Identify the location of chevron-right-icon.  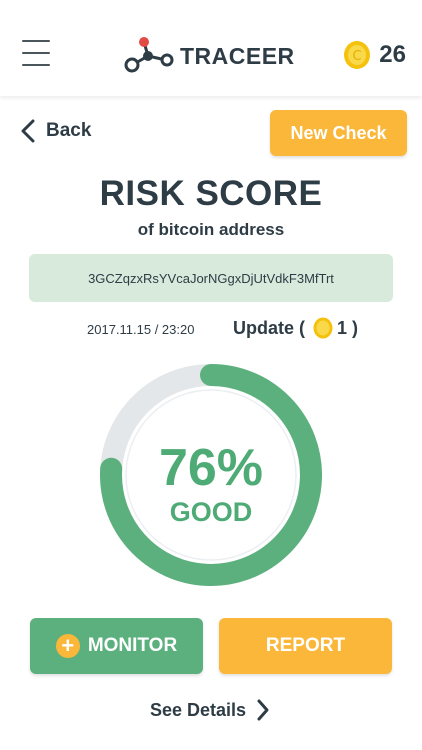
(263, 710).